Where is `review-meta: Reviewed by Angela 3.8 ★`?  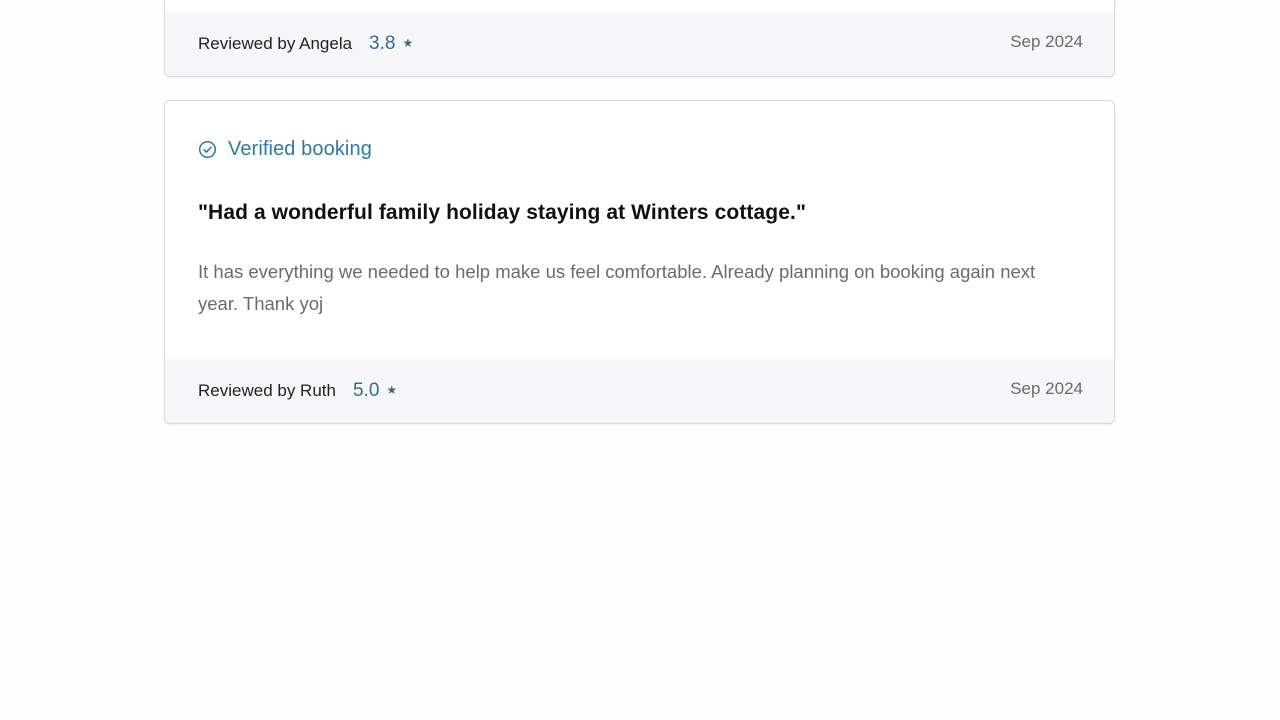
review-meta: Reviewed by Angela 3.8 ★ is located at coordinates (305, 44).